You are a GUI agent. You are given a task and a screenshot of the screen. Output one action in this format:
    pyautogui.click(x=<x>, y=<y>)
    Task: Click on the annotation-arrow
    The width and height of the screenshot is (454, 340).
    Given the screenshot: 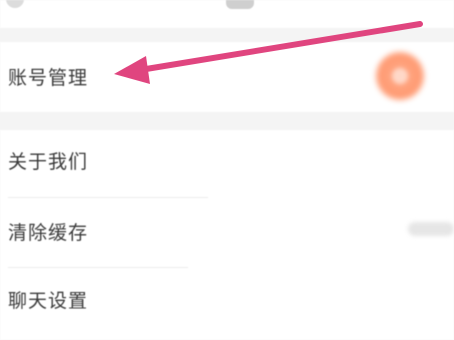 What is the action you would take?
    pyautogui.click(x=268, y=52)
    